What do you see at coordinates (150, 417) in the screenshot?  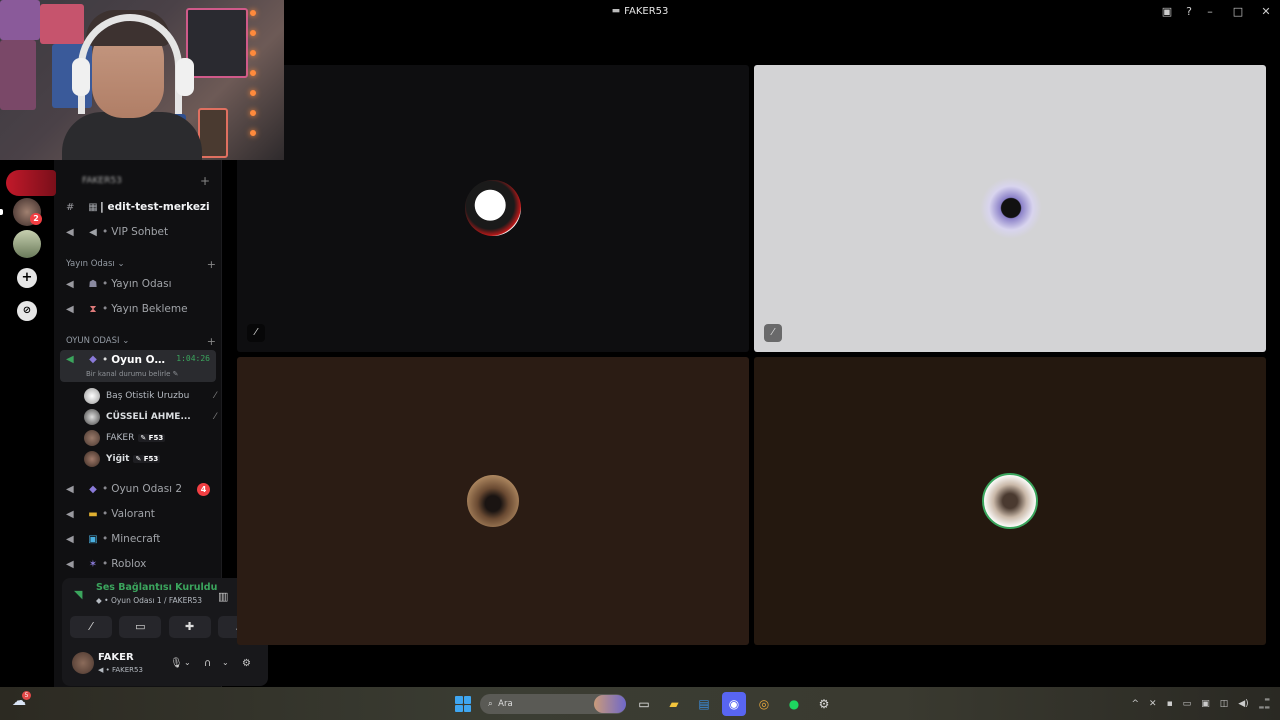 I see `voice-member: CÜSSELİ AHME... ⁄` at bounding box center [150, 417].